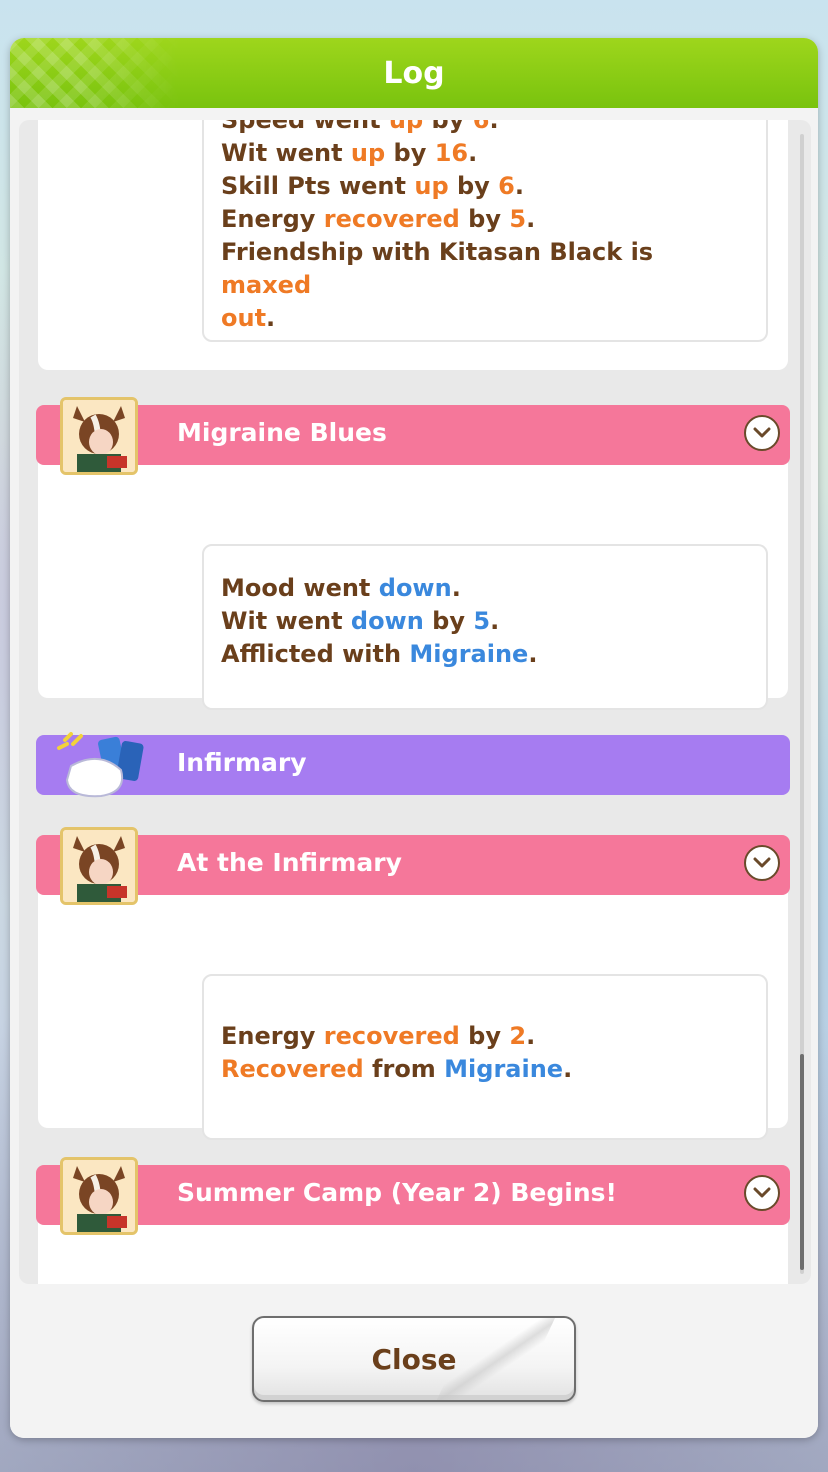  What do you see at coordinates (305, 127) in the screenshot?
I see `result-text: Speed went` at bounding box center [305, 127].